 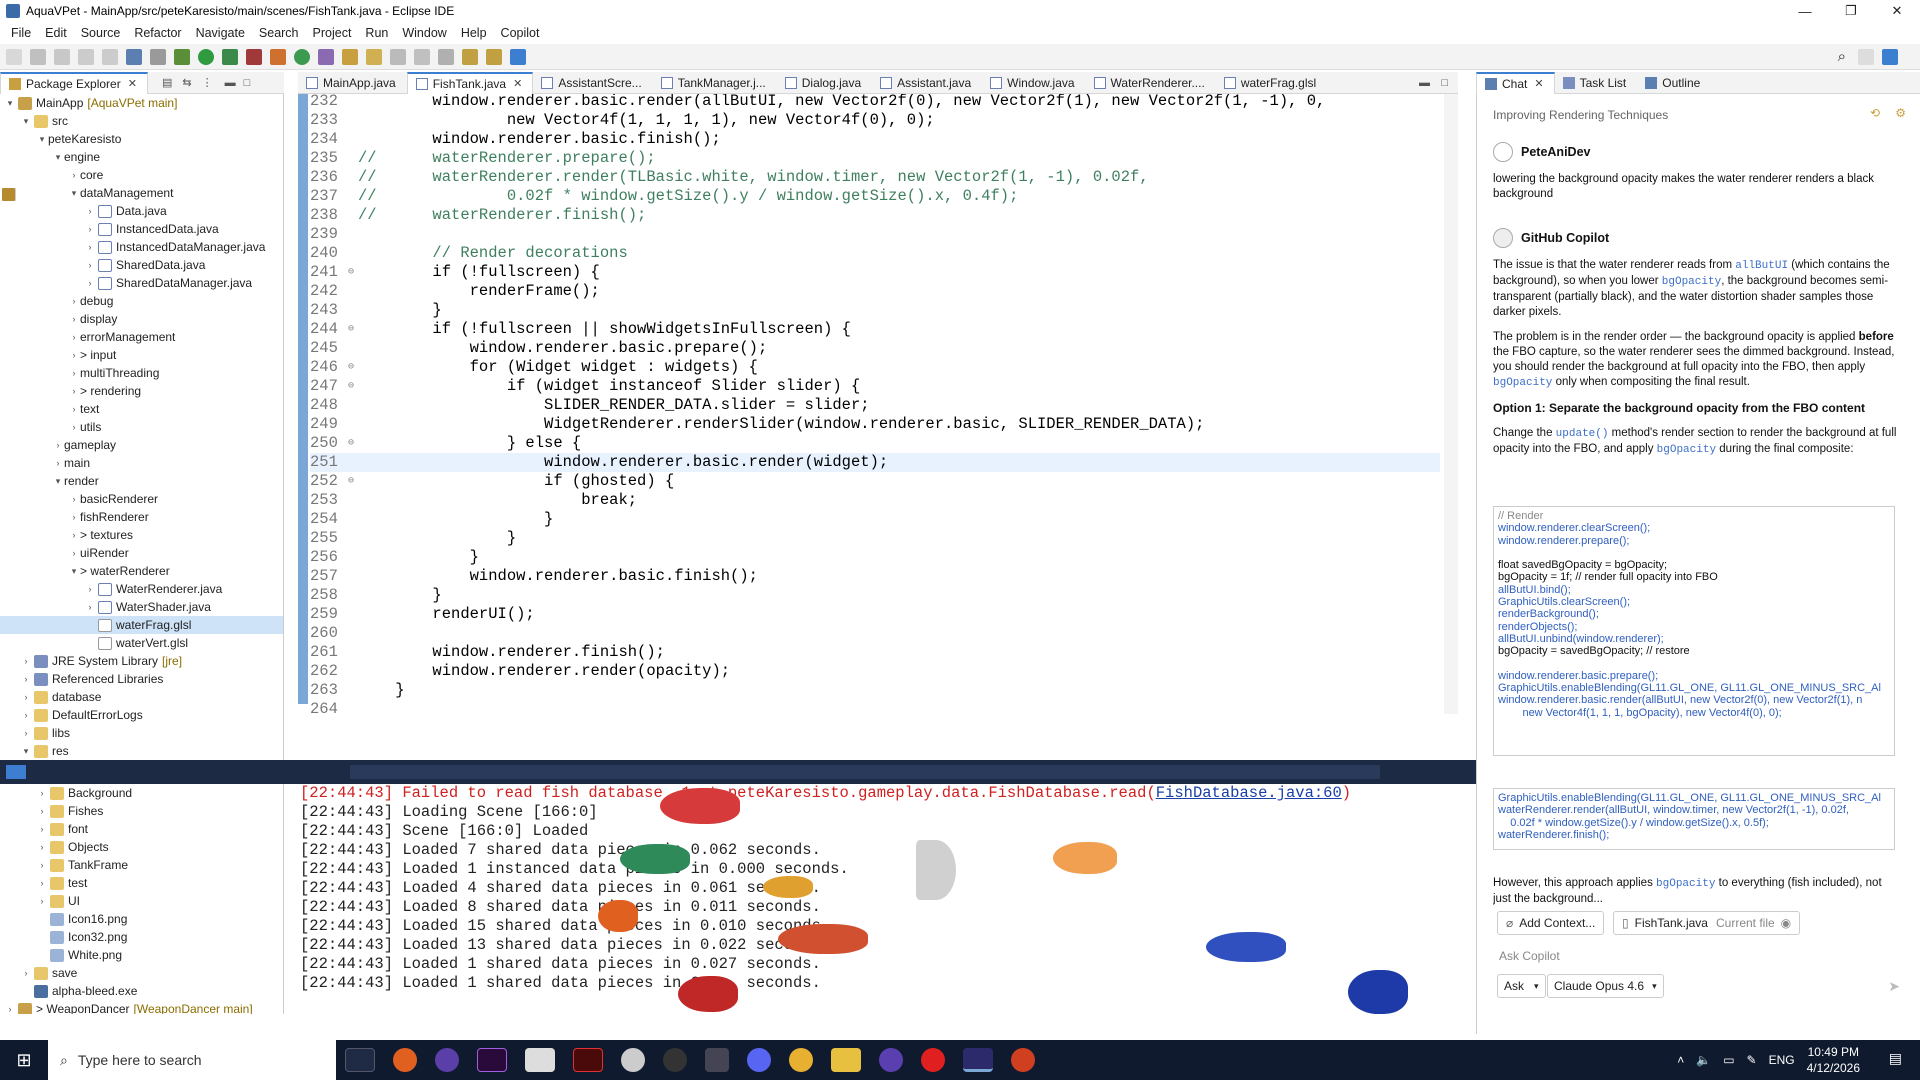 What do you see at coordinates (141, 937) in the screenshot?
I see `tree-item: Icon32.png` at bounding box center [141, 937].